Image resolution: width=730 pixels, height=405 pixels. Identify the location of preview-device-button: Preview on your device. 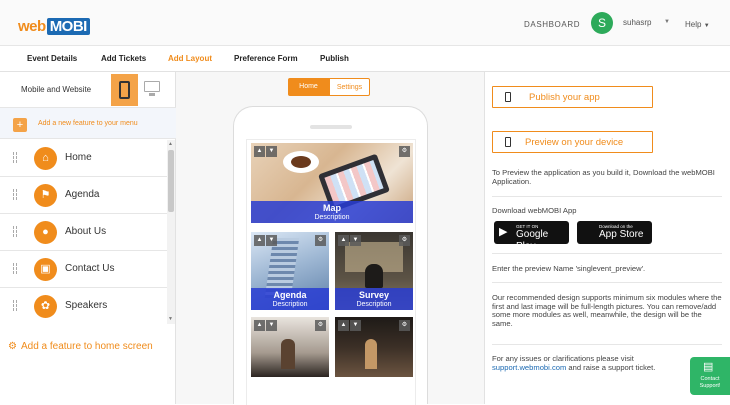
(572, 142).